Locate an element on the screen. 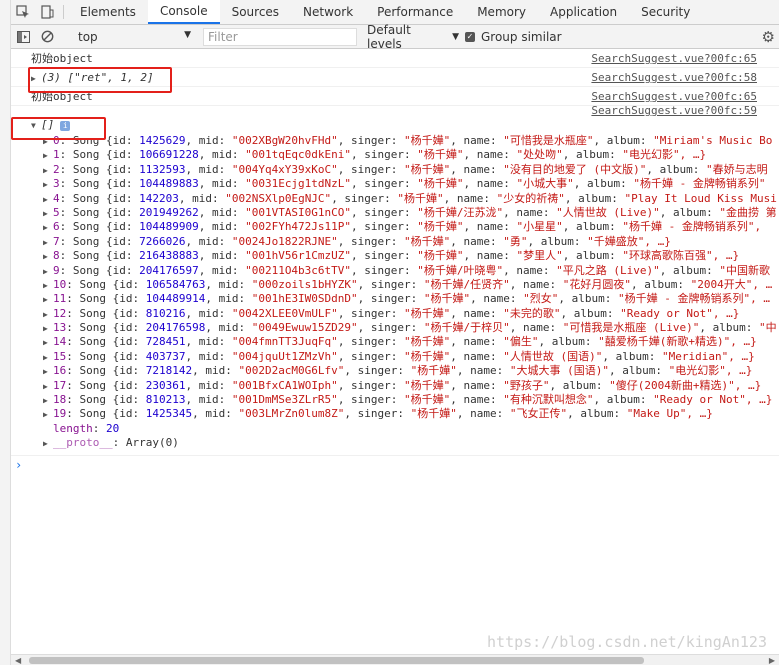  left-strip is located at coordinates (5, 332).